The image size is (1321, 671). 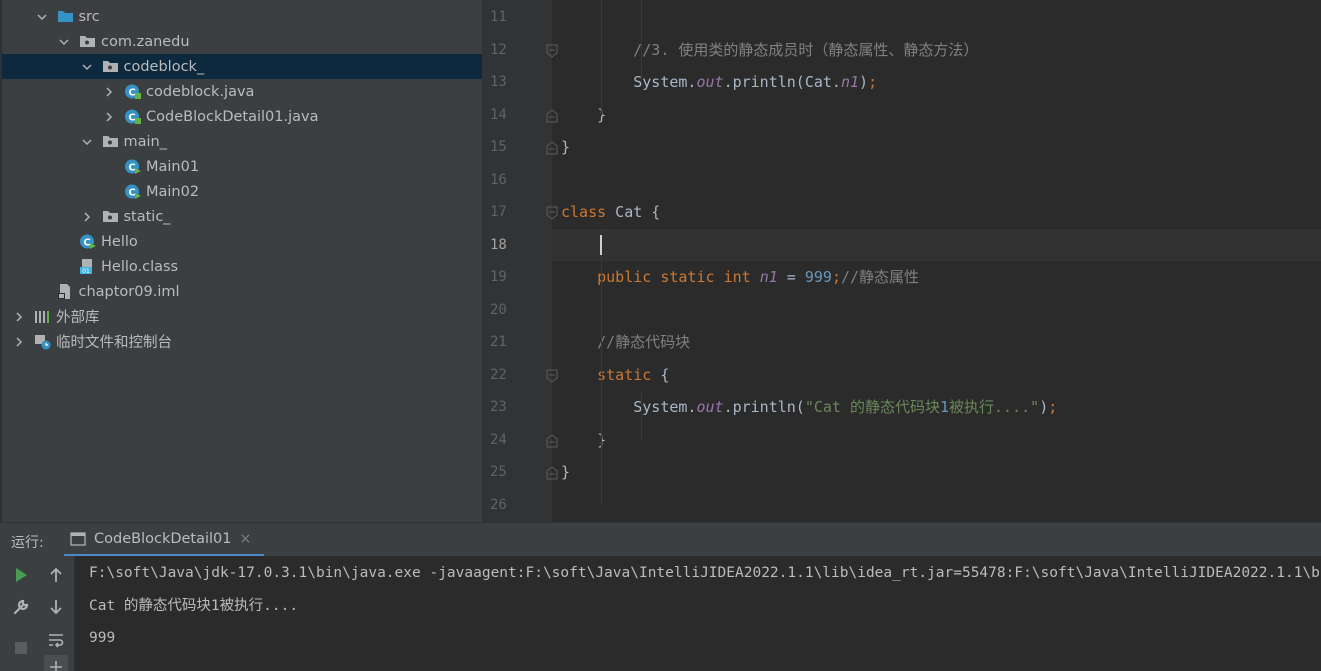 I want to click on java-class-icon: C, so click(x=132, y=166).